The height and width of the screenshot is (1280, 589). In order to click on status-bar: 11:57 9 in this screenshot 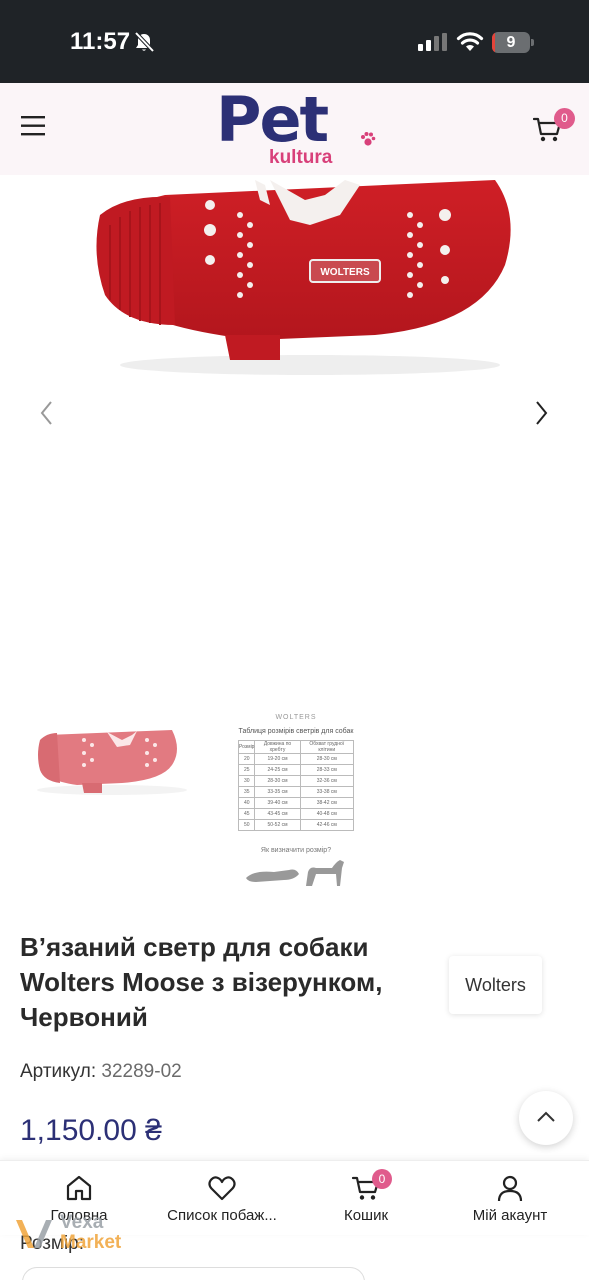, I will do `click(294, 41)`.